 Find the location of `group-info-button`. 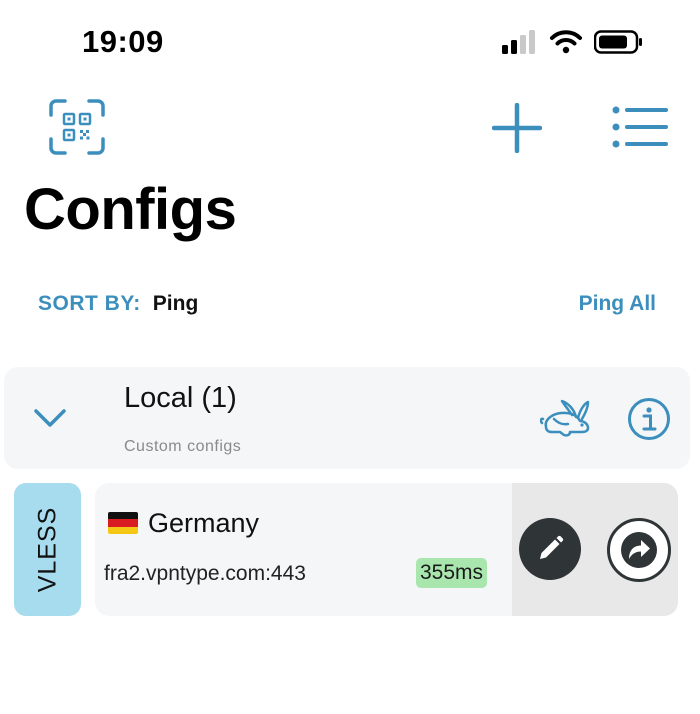

group-info-button is located at coordinates (649, 419).